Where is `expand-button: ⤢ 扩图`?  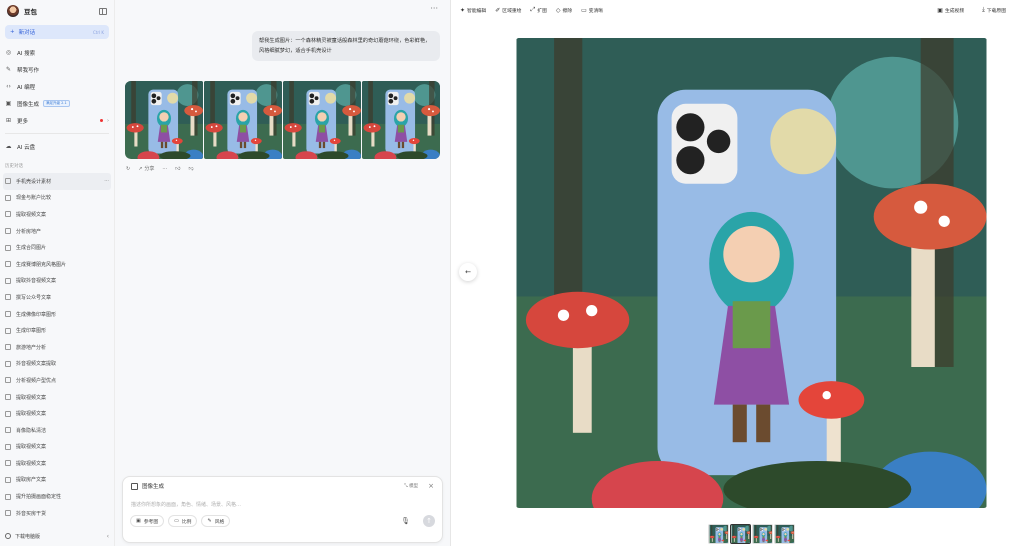 expand-button: ⤢ 扩图 is located at coordinates (538, 10).